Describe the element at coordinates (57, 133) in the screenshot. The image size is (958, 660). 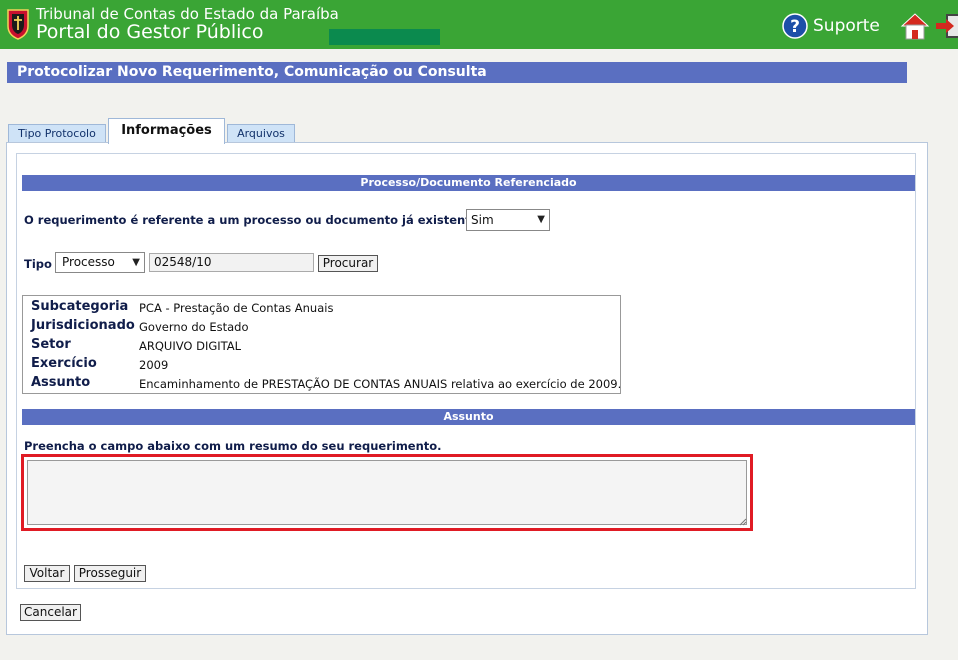
I see `tab-tipo-protocolo: Tipo Protocolo` at that location.